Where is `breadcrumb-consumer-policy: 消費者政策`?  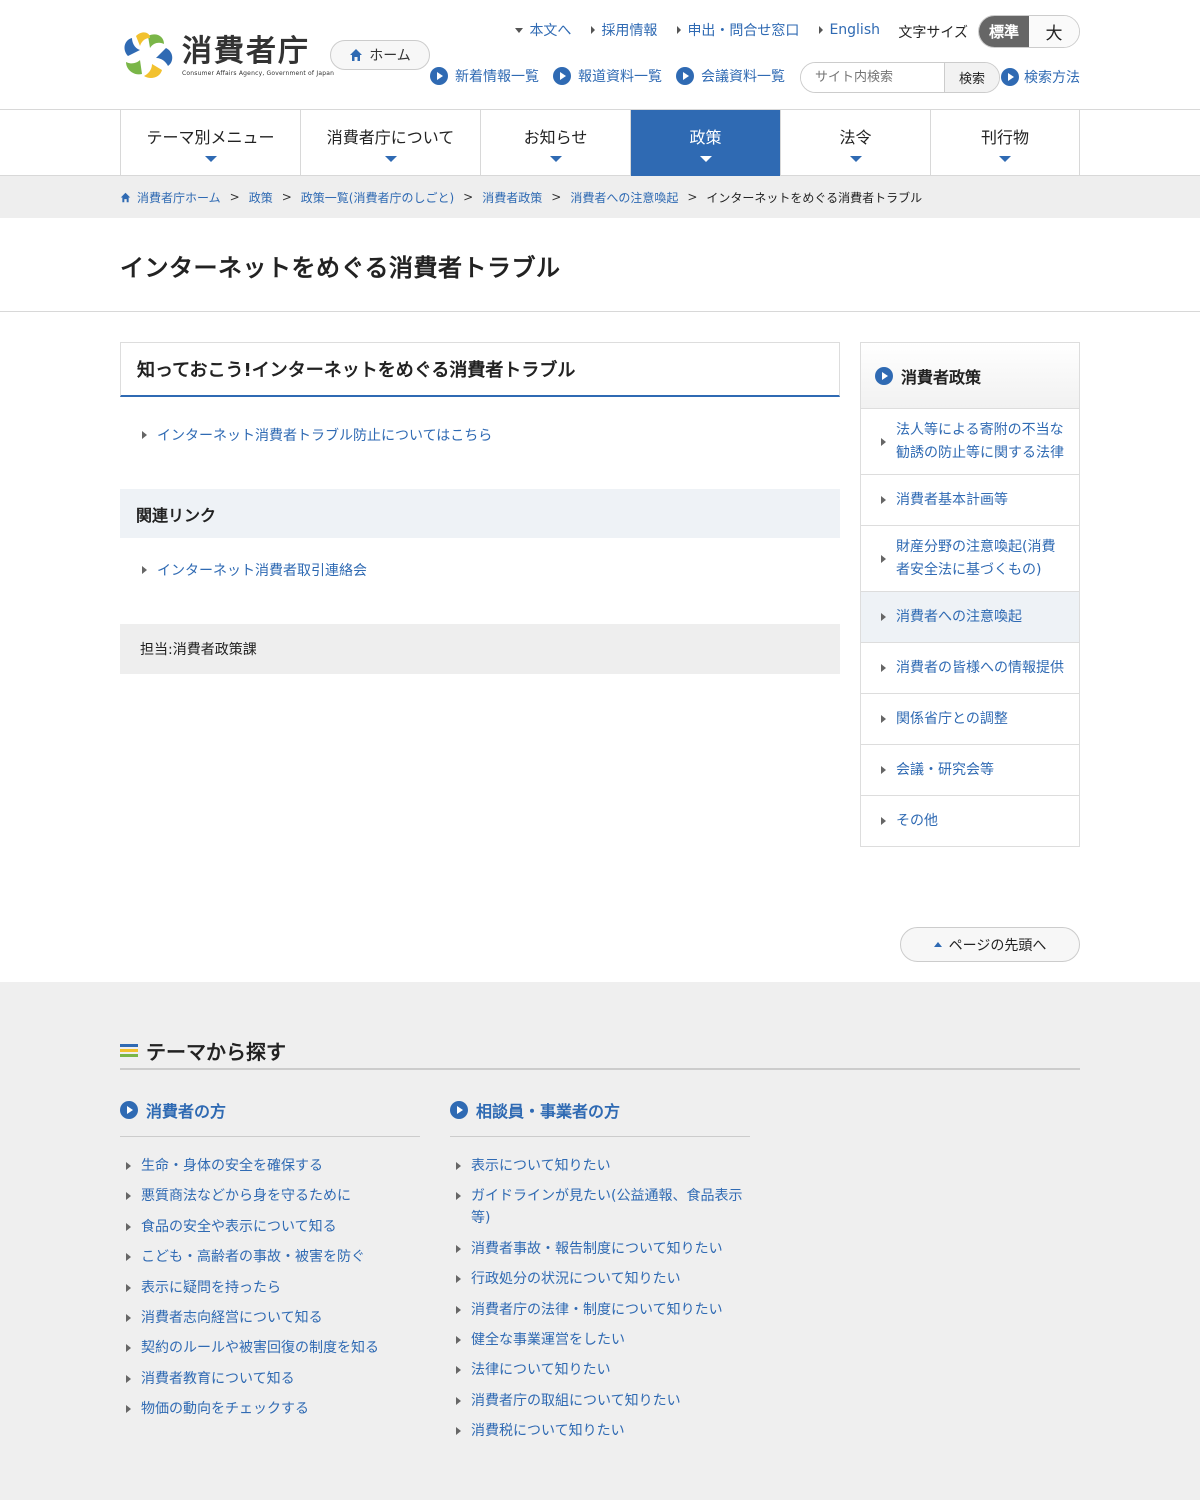 breadcrumb-consumer-policy: 消費者政策 is located at coordinates (512, 197).